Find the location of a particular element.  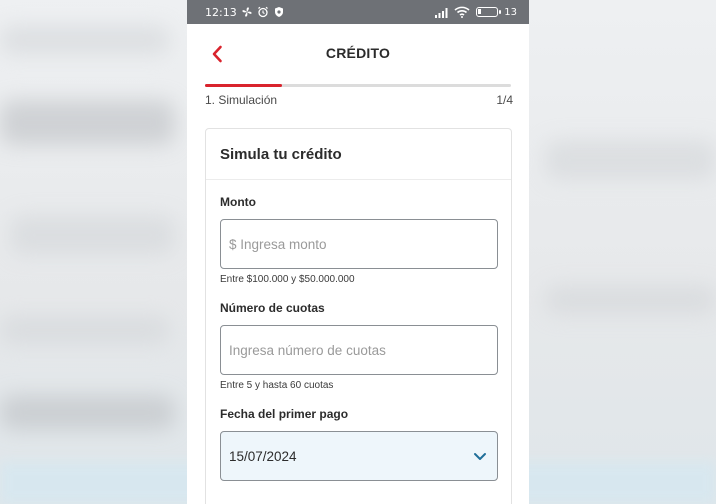

fecha-field-group: Fecha del primer pago 15/07/2024 is located at coordinates (359, 444).